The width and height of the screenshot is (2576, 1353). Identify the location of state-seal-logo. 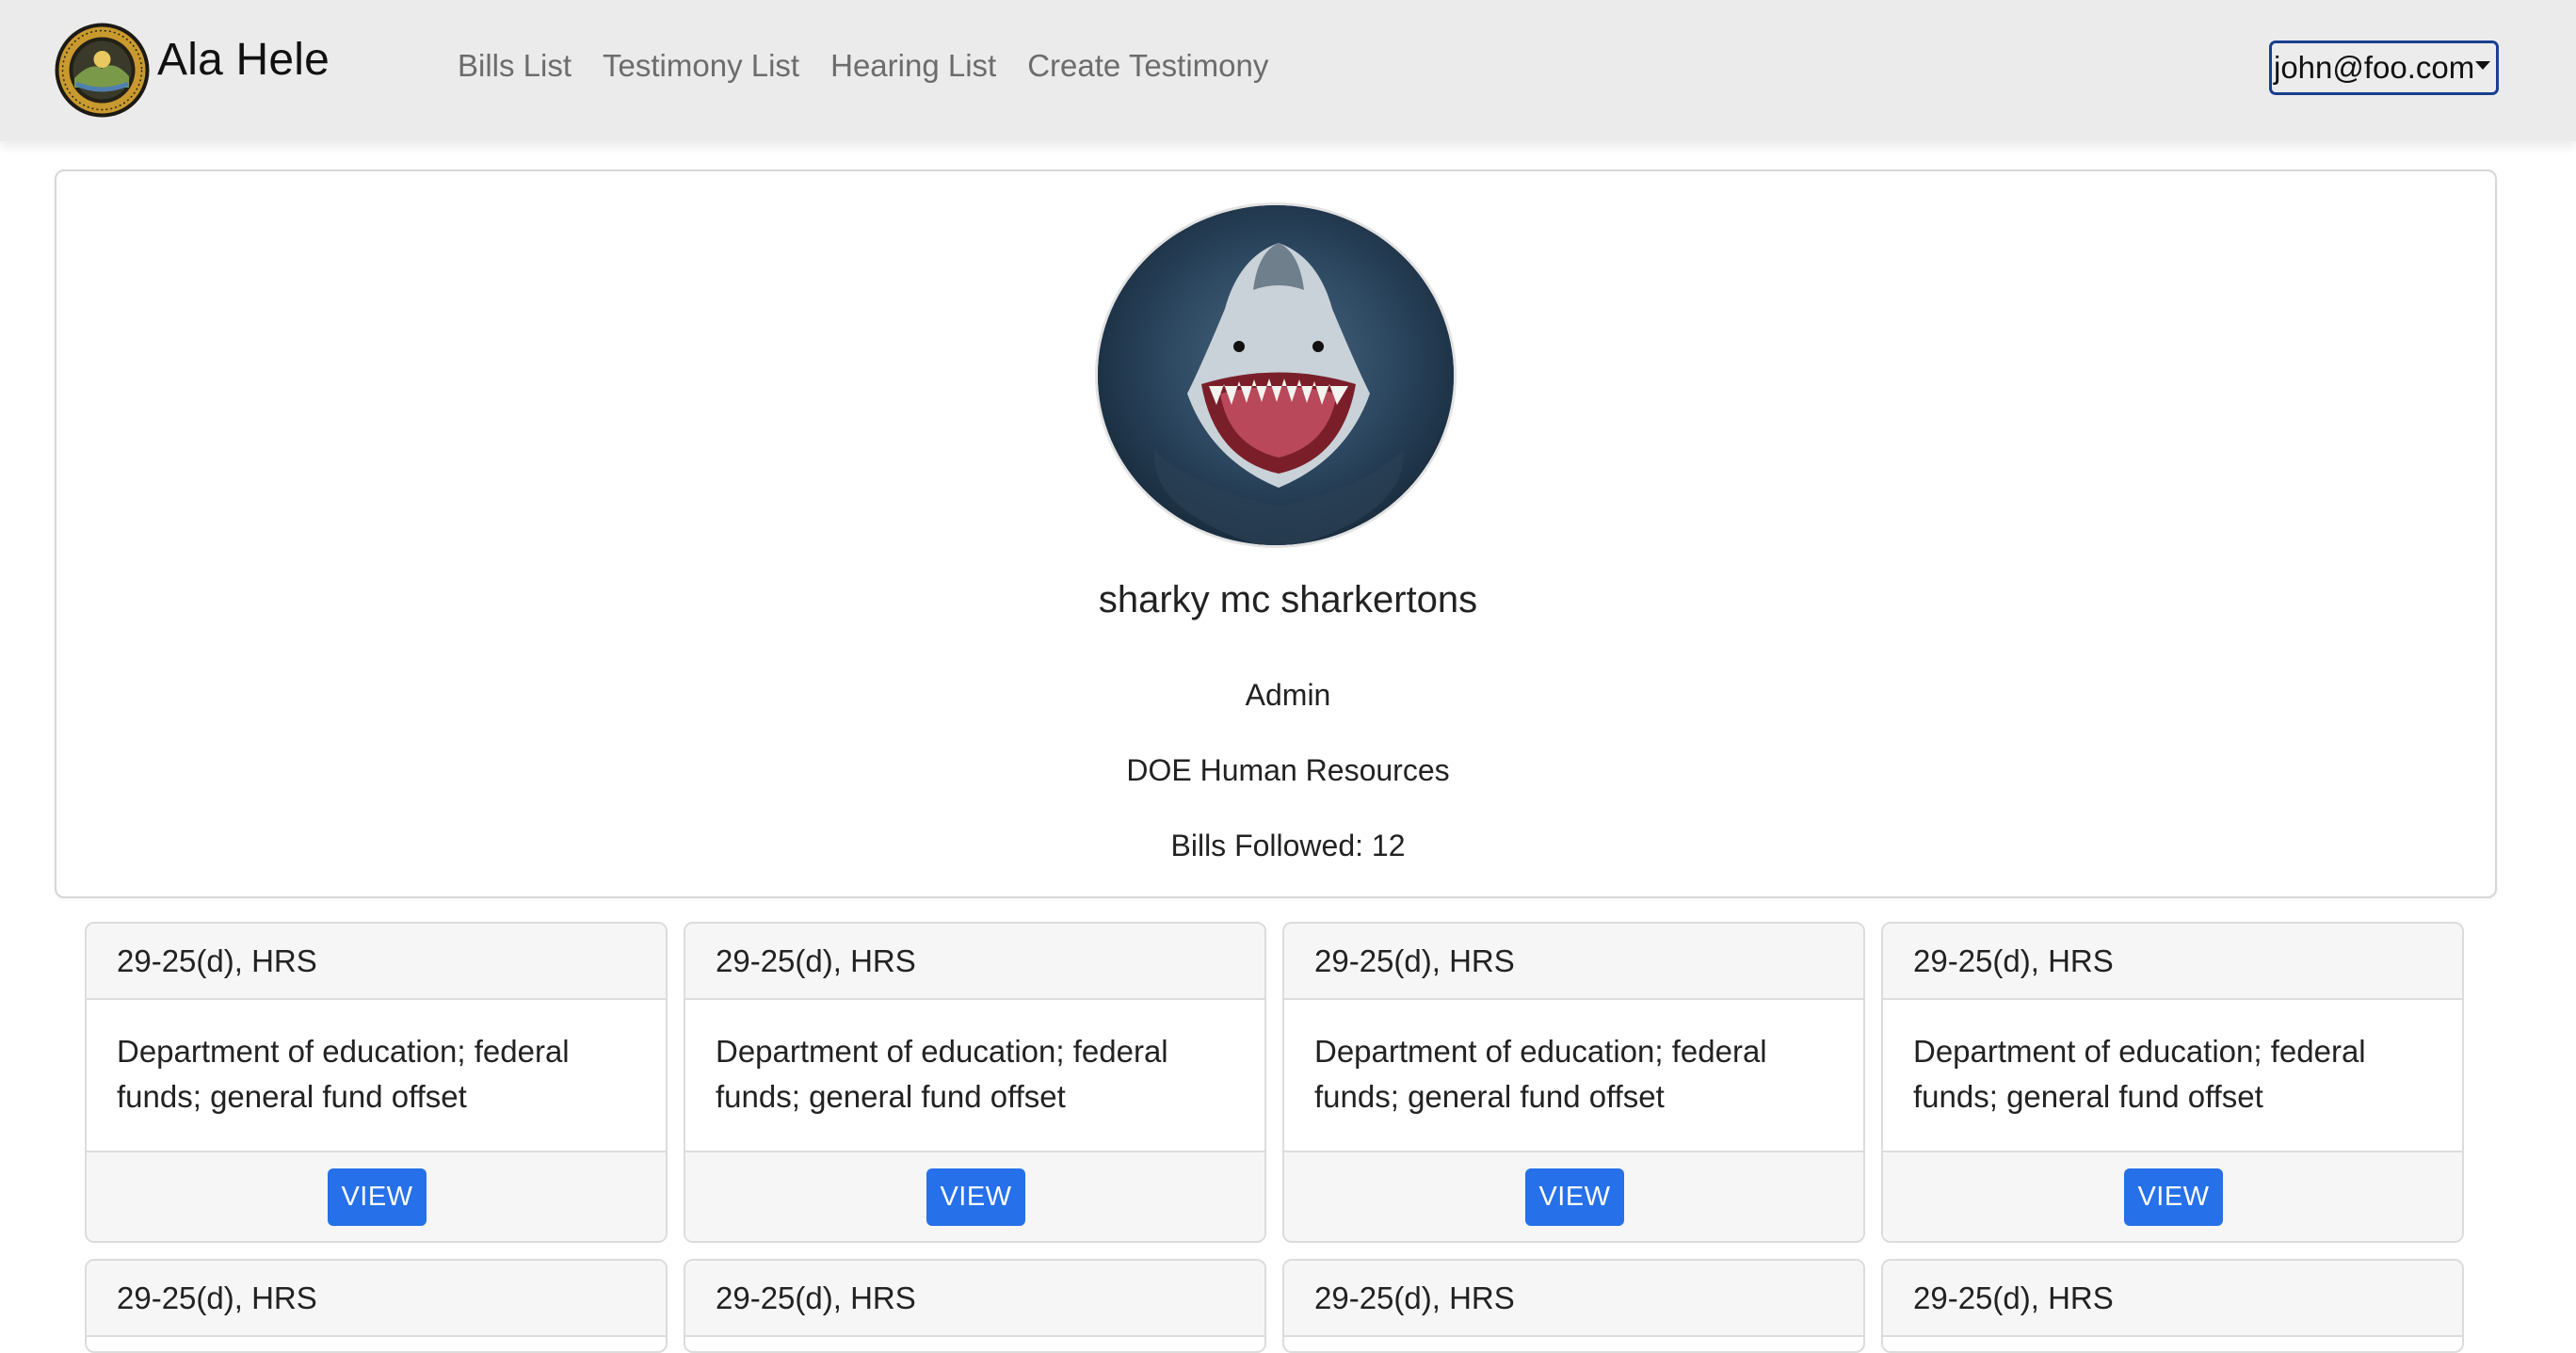
(102, 70).